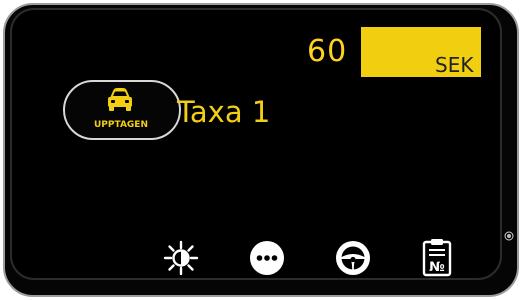 Image resolution: width=524 pixels, height=300 pixels. What do you see at coordinates (224, 112) in the screenshot?
I see `tariff-label: Taxa 1` at bounding box center [224, 112].